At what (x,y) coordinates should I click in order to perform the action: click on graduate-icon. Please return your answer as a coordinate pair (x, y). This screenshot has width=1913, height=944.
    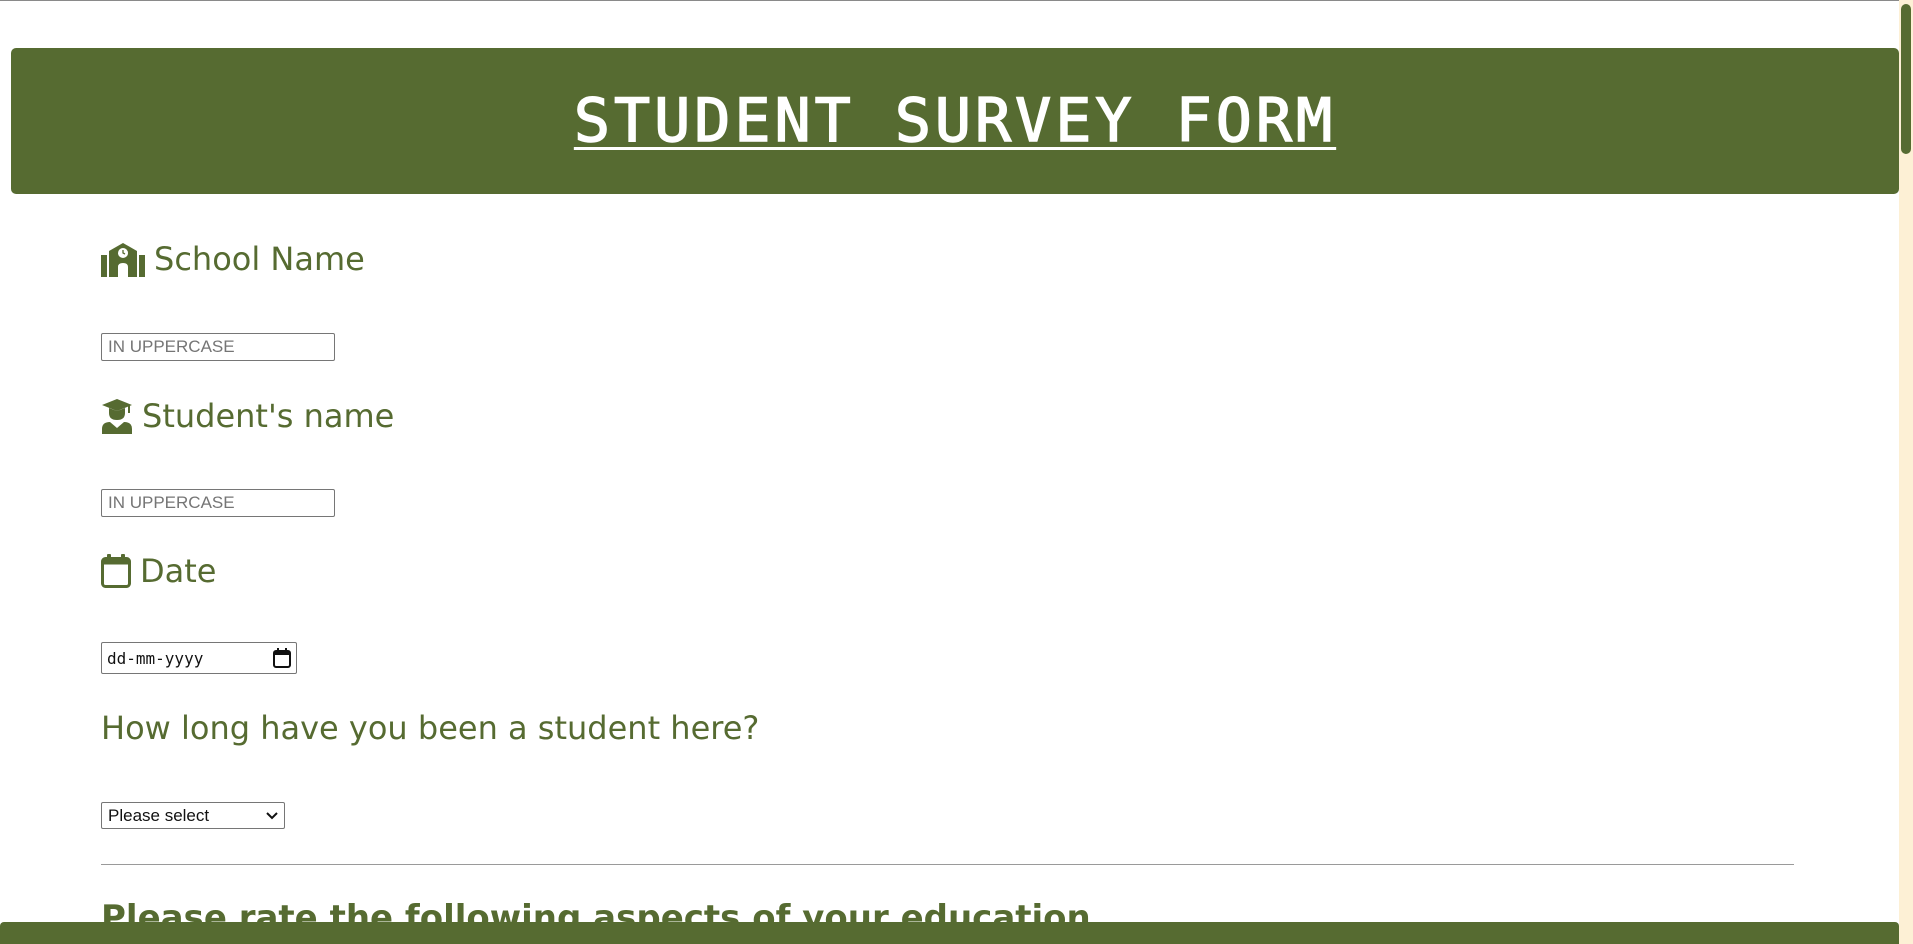
    Looking at the image, I should click on (117, 416).